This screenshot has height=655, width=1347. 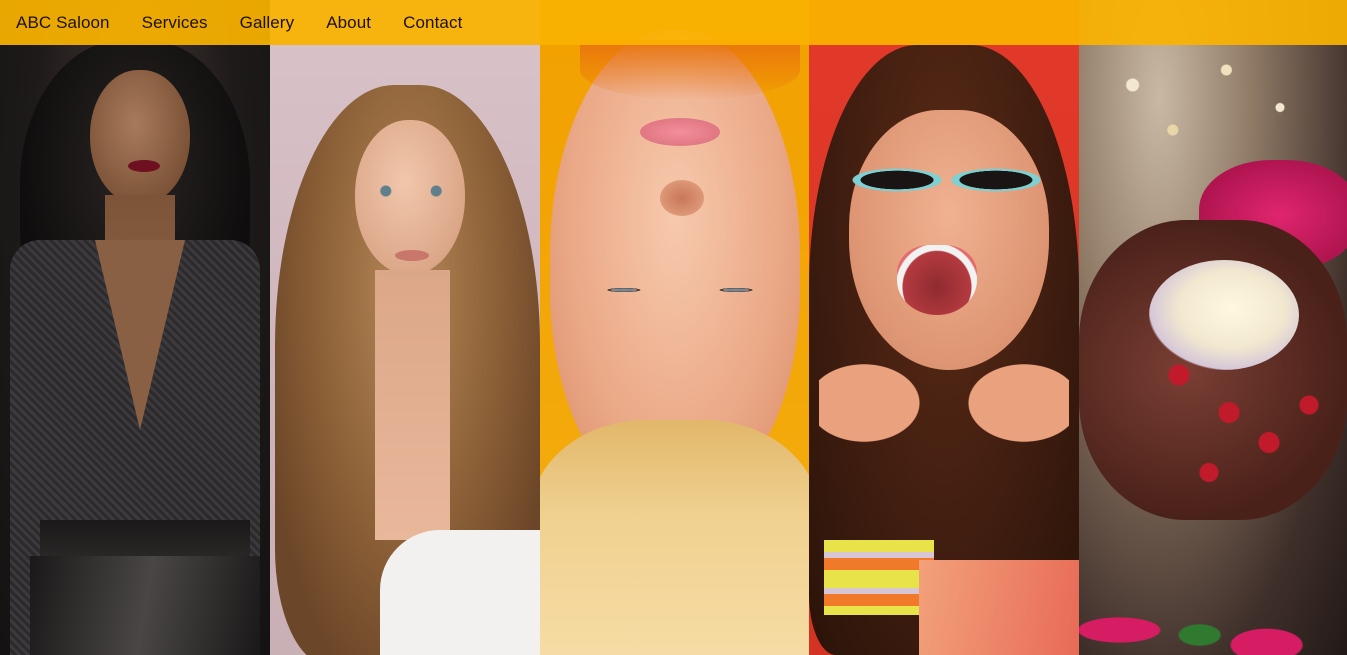 What do you see at coordinates (1224, 315) in the screenshot?
I see `white-flower-shape` at bounding box center [1224, 315].